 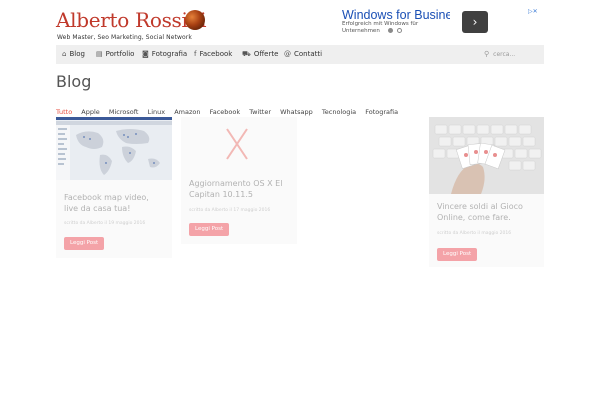 What do you see at coordinates (246, 54) in the screenshot?
I see `cart-icon: ⛟` at bounding box center [246, 54].